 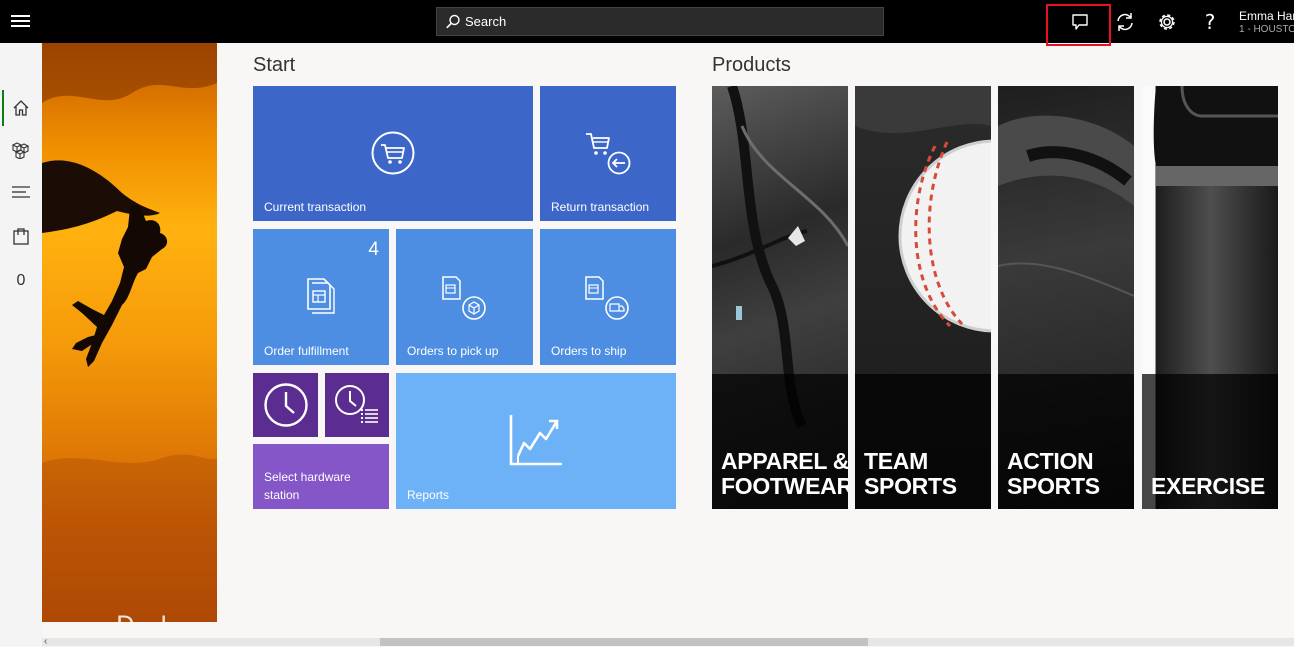 I want to click on bag-icon, so click(x=21, y=236).